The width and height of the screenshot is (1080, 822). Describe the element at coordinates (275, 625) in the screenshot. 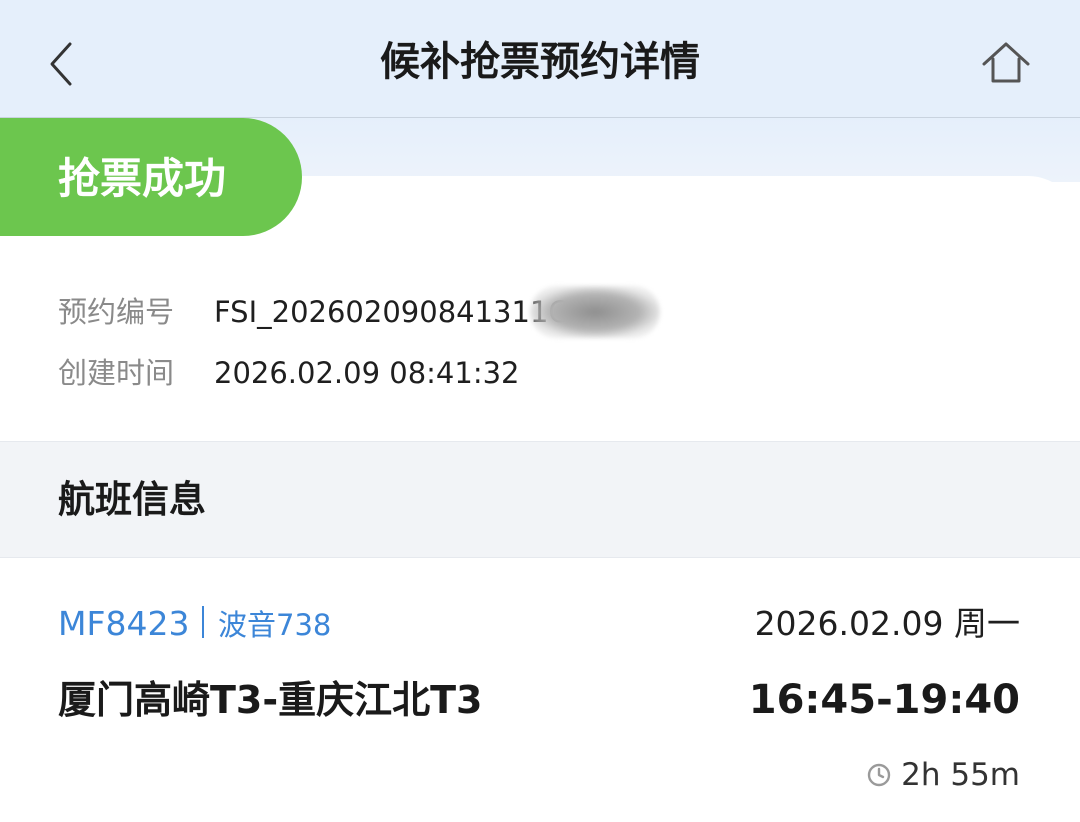

I see `aircraft-type: 波音738` at that location.